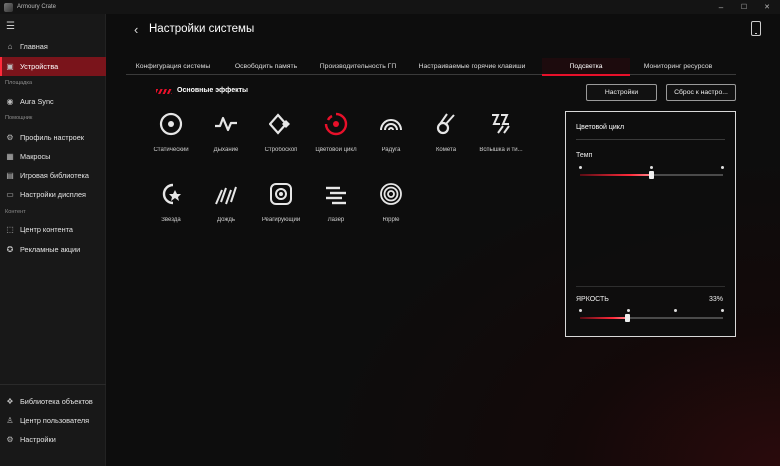  I want to click on laser-icon, so click(336, 194).